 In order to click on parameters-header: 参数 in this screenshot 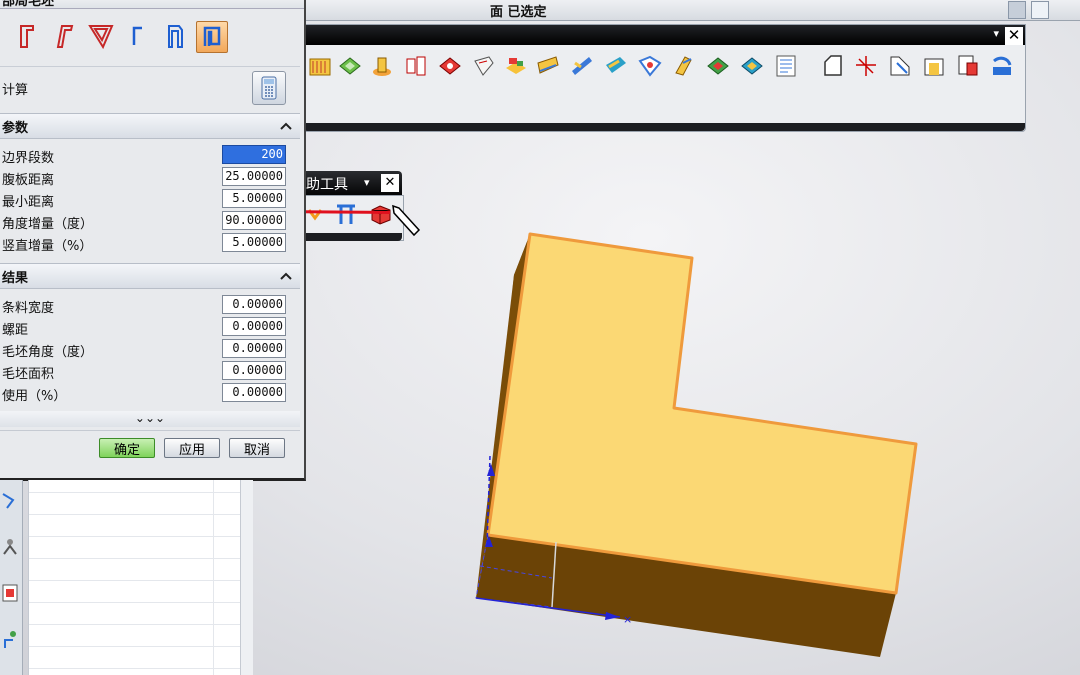, I will do `click(15, 128)`.